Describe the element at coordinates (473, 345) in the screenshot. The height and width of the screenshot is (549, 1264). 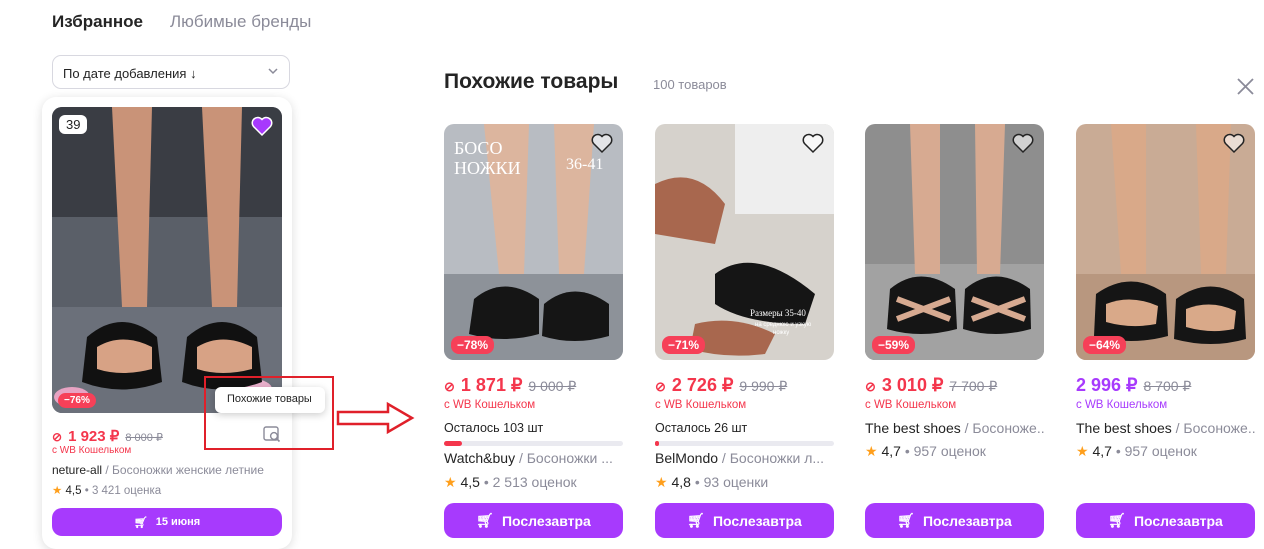
I see `discount-badge: −78%` at that location.